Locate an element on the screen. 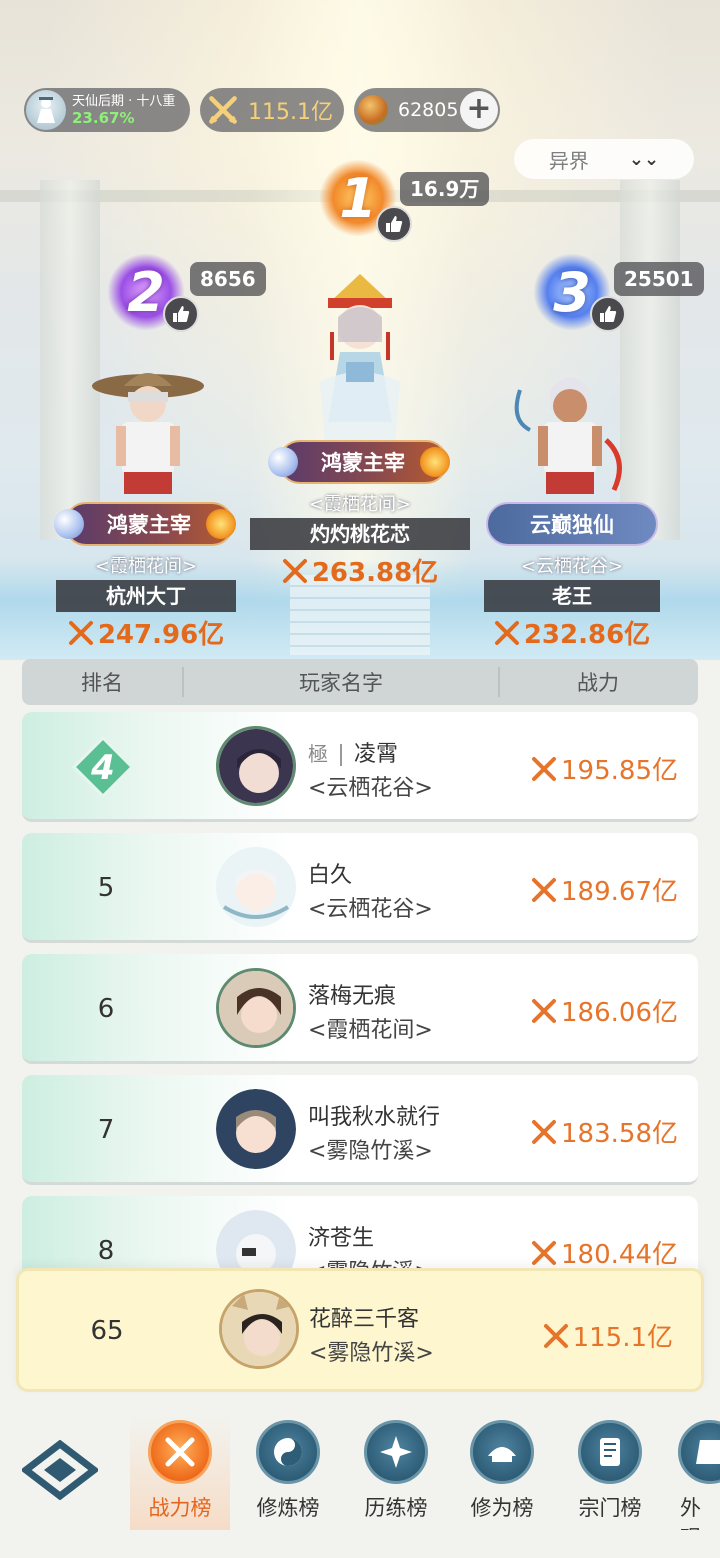 The image size is (720, 1558). menu-diamond-icon is located at coordinates (60, 1470).